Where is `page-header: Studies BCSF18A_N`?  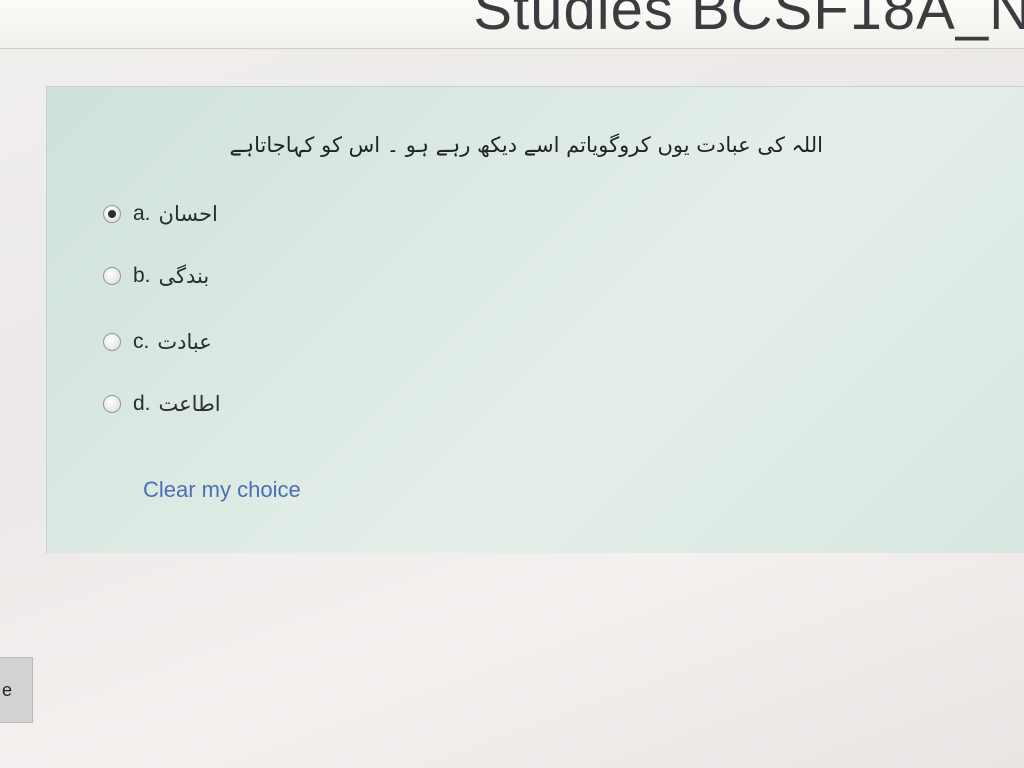 page-header: Studies BCSF18A_N is located at coordinates (512, 24).